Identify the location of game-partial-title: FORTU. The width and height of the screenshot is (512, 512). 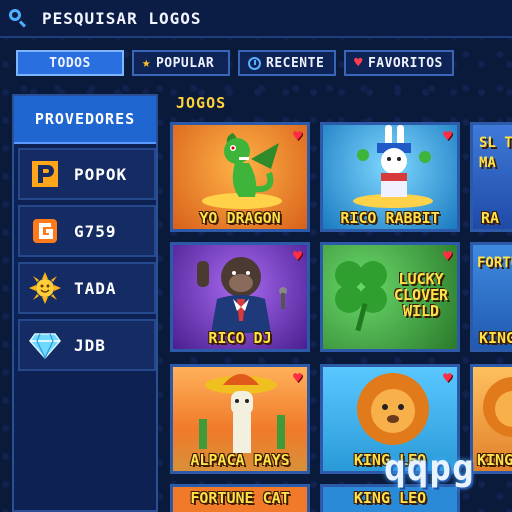
(494, 263).